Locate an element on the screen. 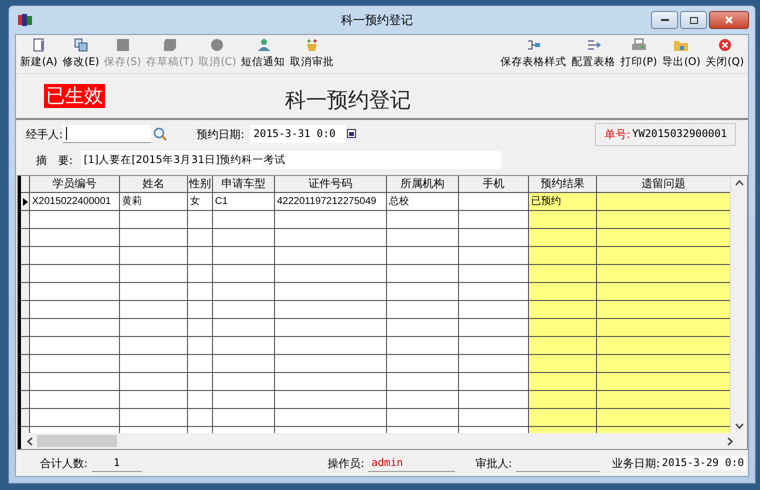  copy-icon is located at coordinates (80, 45).